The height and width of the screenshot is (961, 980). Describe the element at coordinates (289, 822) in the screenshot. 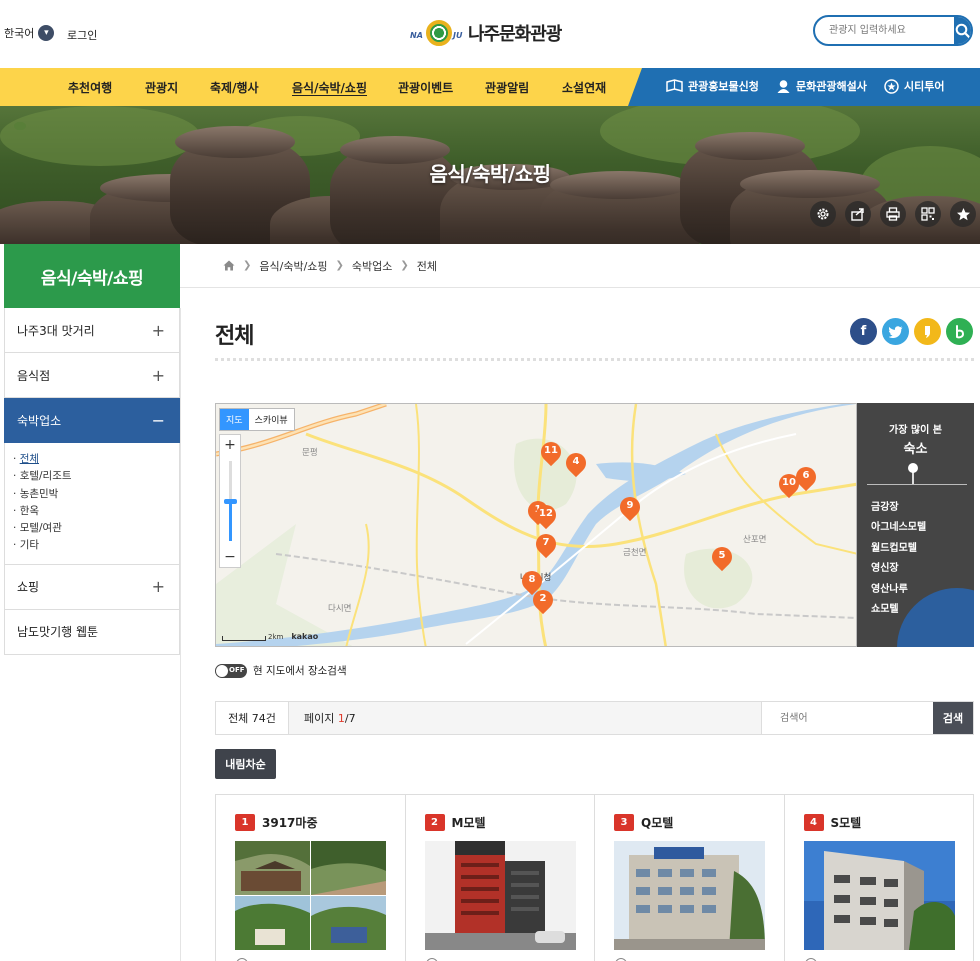

I see `card-title: 3917마중` at that location.